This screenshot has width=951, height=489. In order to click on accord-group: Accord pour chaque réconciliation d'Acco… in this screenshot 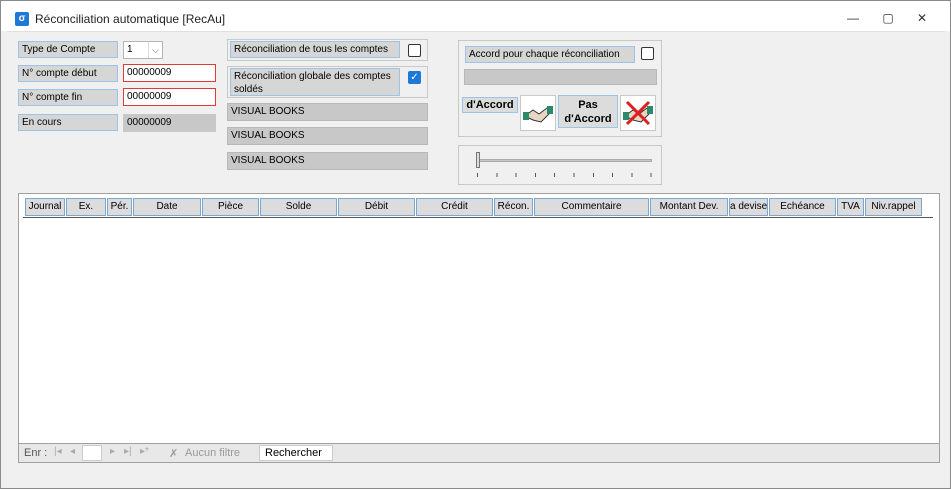, I will do `click(560, 88)`.